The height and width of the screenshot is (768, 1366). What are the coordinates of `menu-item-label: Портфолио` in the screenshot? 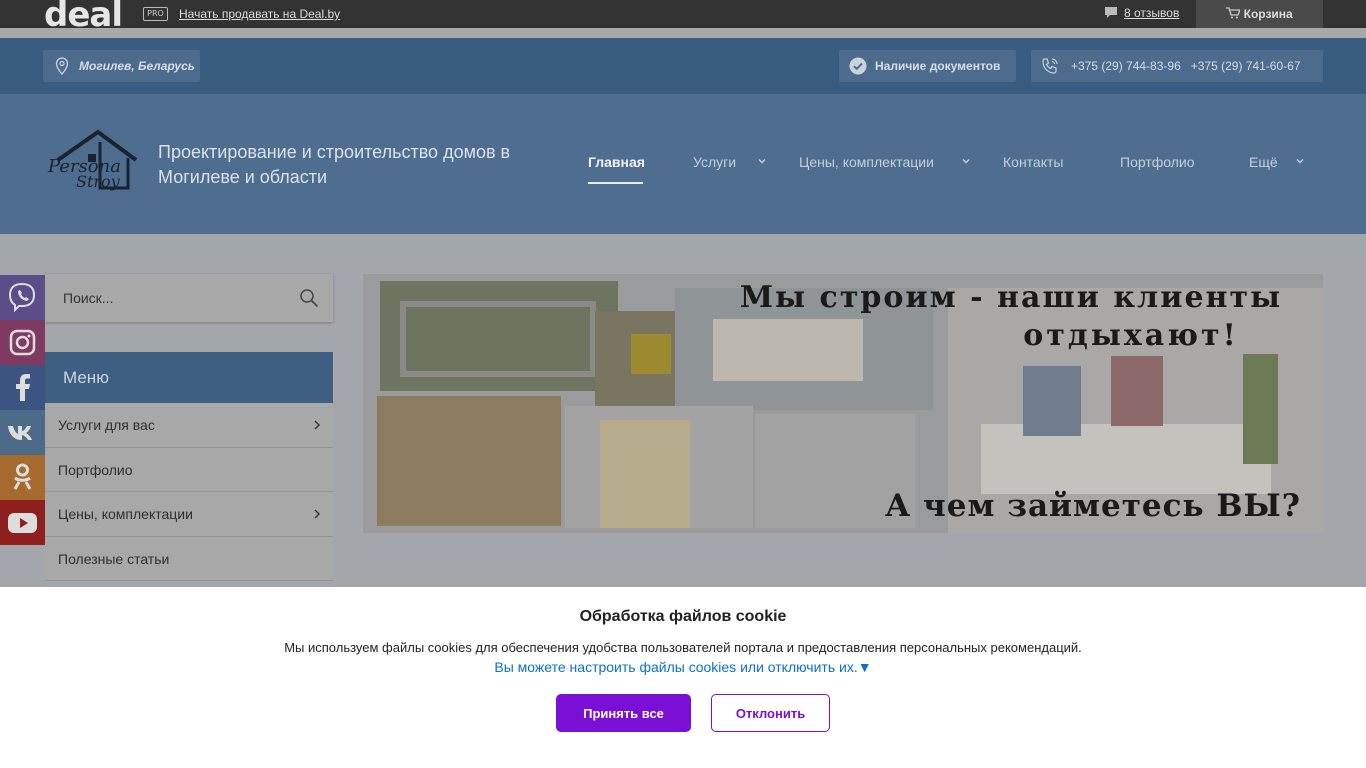 It's located at (95, 469).